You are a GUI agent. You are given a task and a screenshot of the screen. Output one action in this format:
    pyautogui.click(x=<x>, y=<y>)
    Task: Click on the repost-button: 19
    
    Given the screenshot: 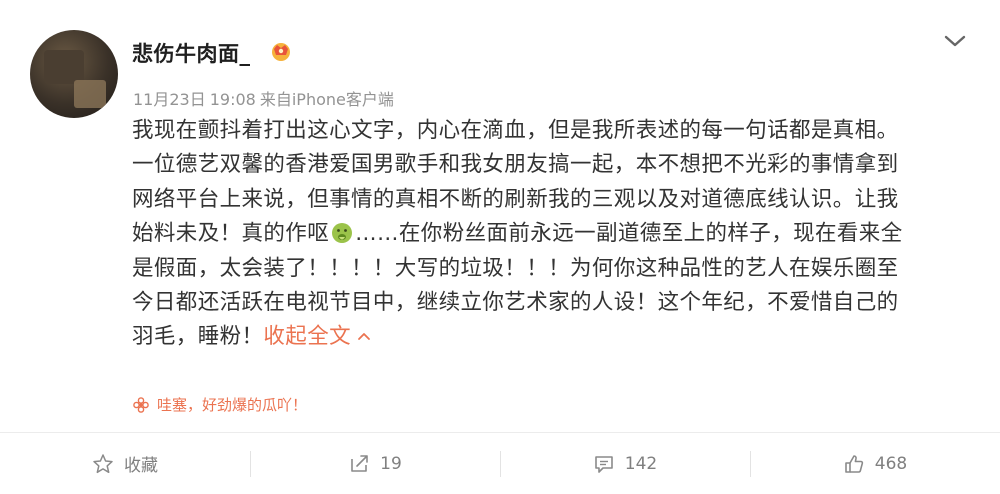 What is the action you would take?
    pyautogui.click(x=375, y=463)
    